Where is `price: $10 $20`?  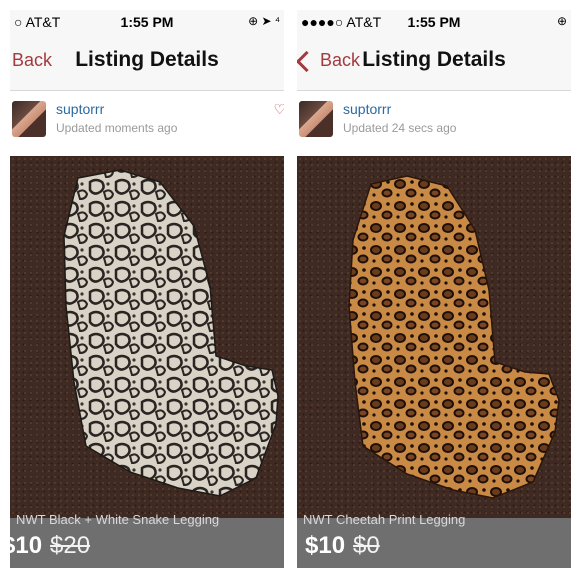
price: $10 $20 is located at coordinates (50, 546).